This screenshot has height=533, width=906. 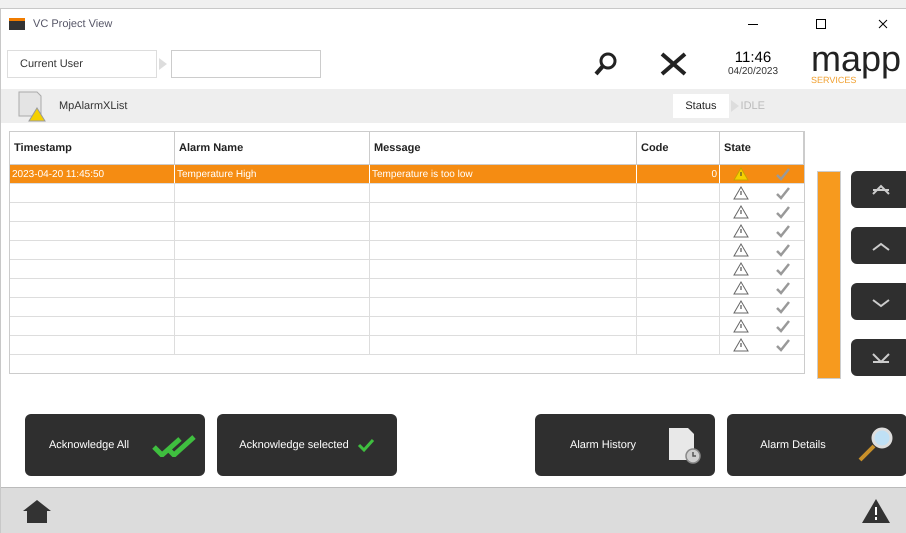 What do you see at coordinates (72, 24) in the screenshot?
I see `window-title: VC Project View` at bounding box center [72, 24].